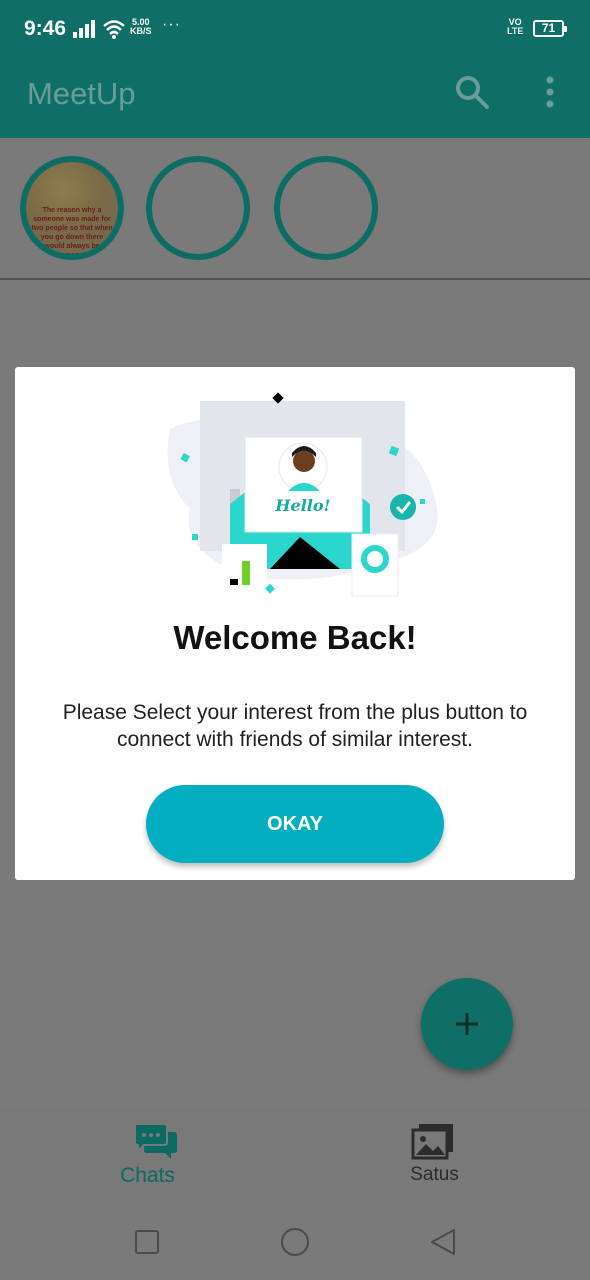 The height and width of the screenshot is (1280, 590). Describe the element at coordinates (147, 1175) in the screenshot. I see `nav-label-chats: Chats` at that location.